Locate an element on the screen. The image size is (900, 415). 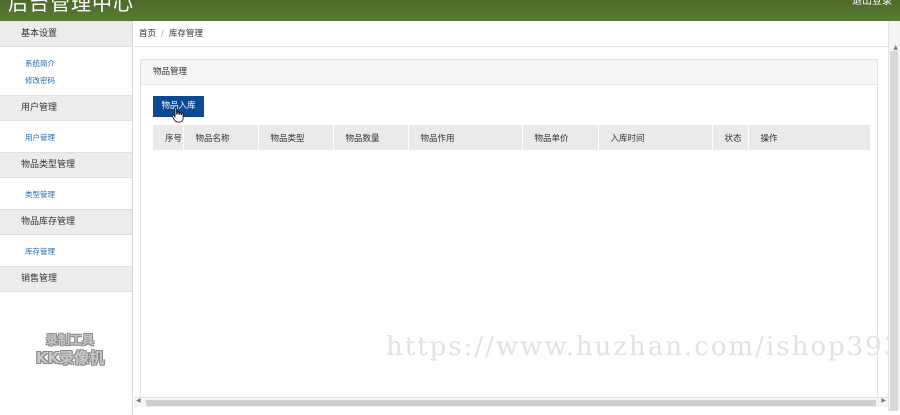
recording-tool-watermark: 录制工具 KK录像机 is located at coordinates (70, 350).